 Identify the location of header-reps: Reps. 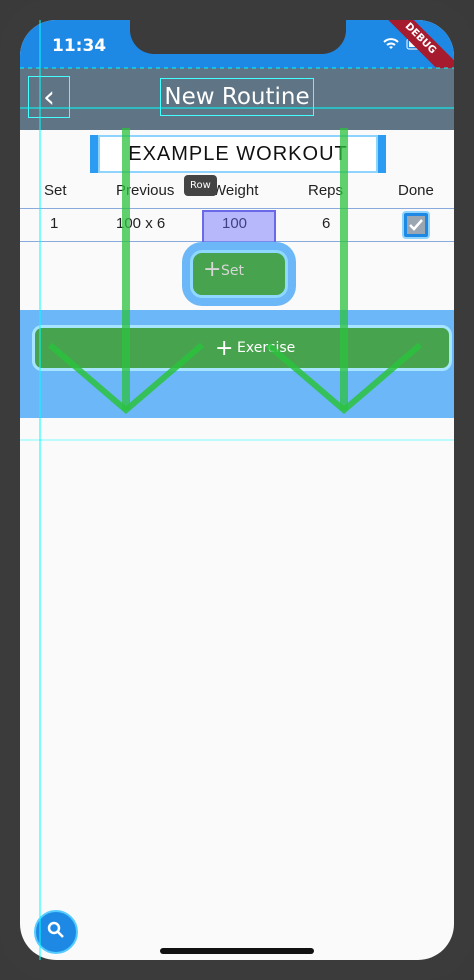
(326, 190).